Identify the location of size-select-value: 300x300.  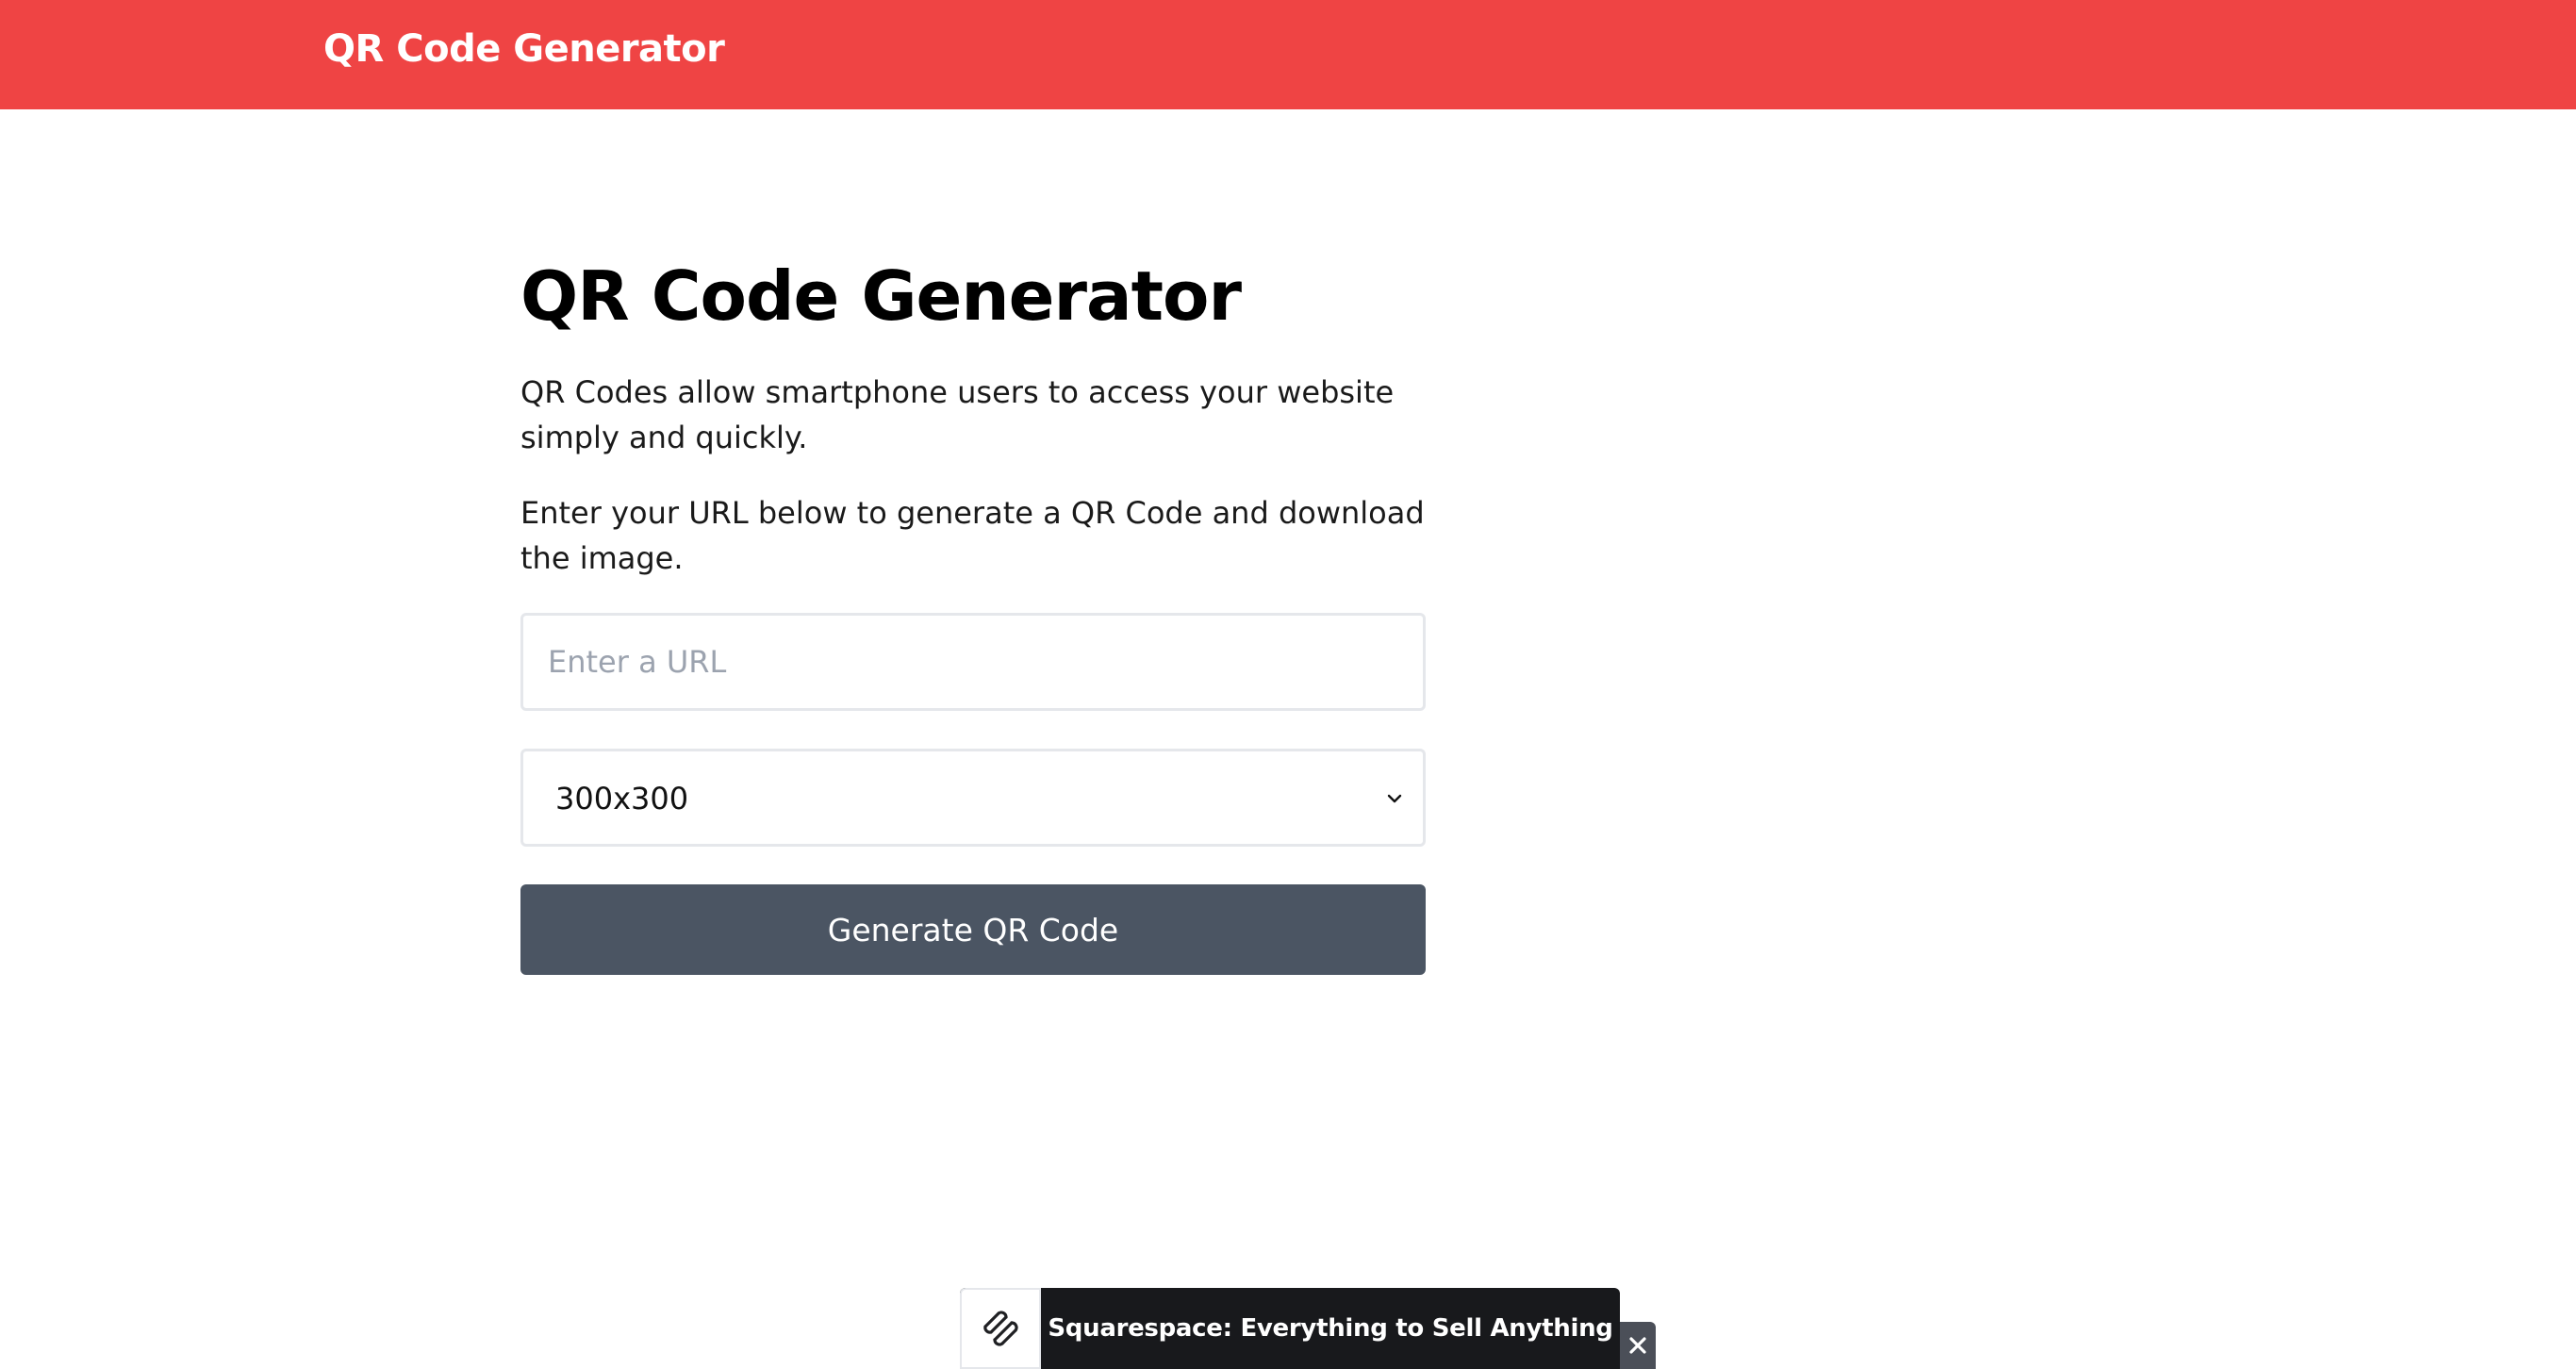
(622, 798).